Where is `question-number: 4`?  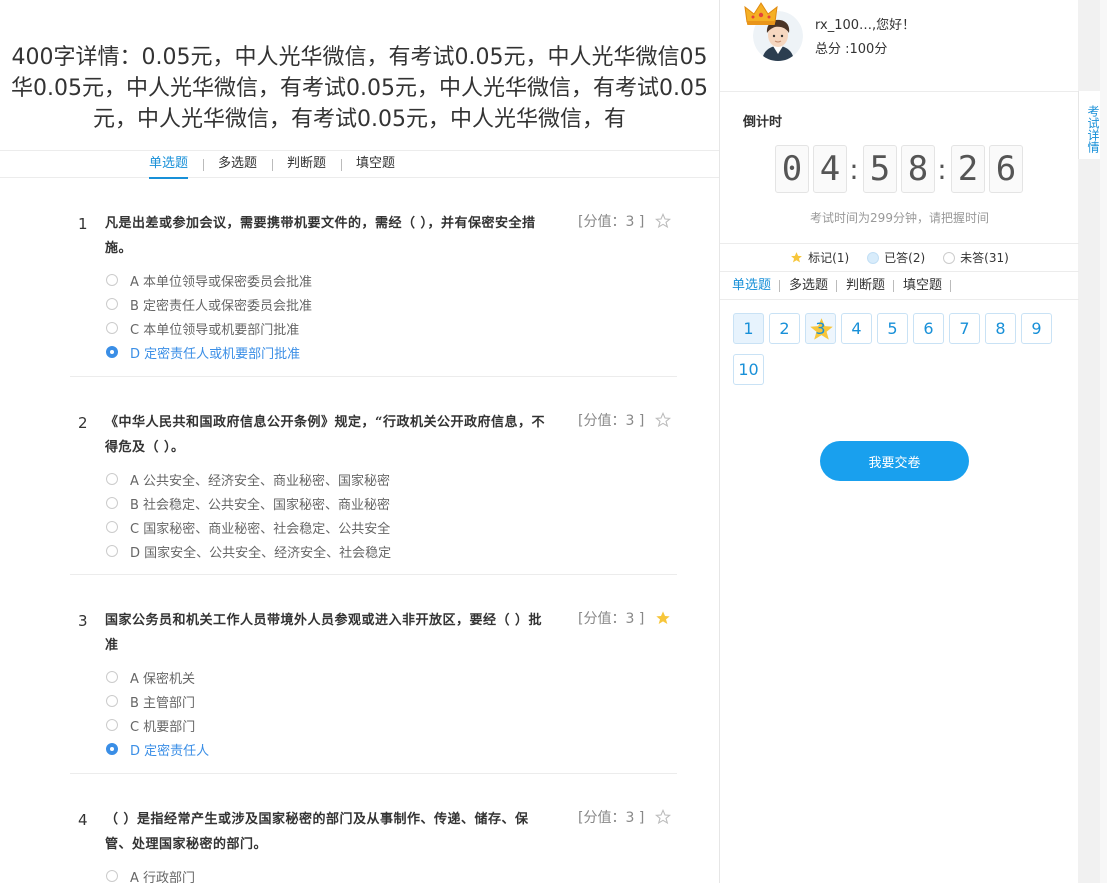 question-number: 4 is located at coordinates (83, 820).